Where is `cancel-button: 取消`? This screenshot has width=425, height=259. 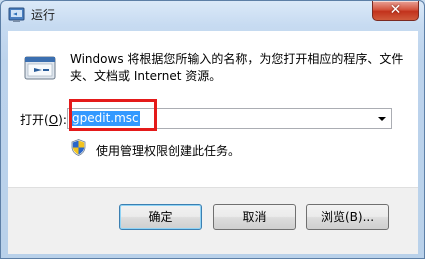 cancel-button: 取消 is located at coordinates (254, 217).